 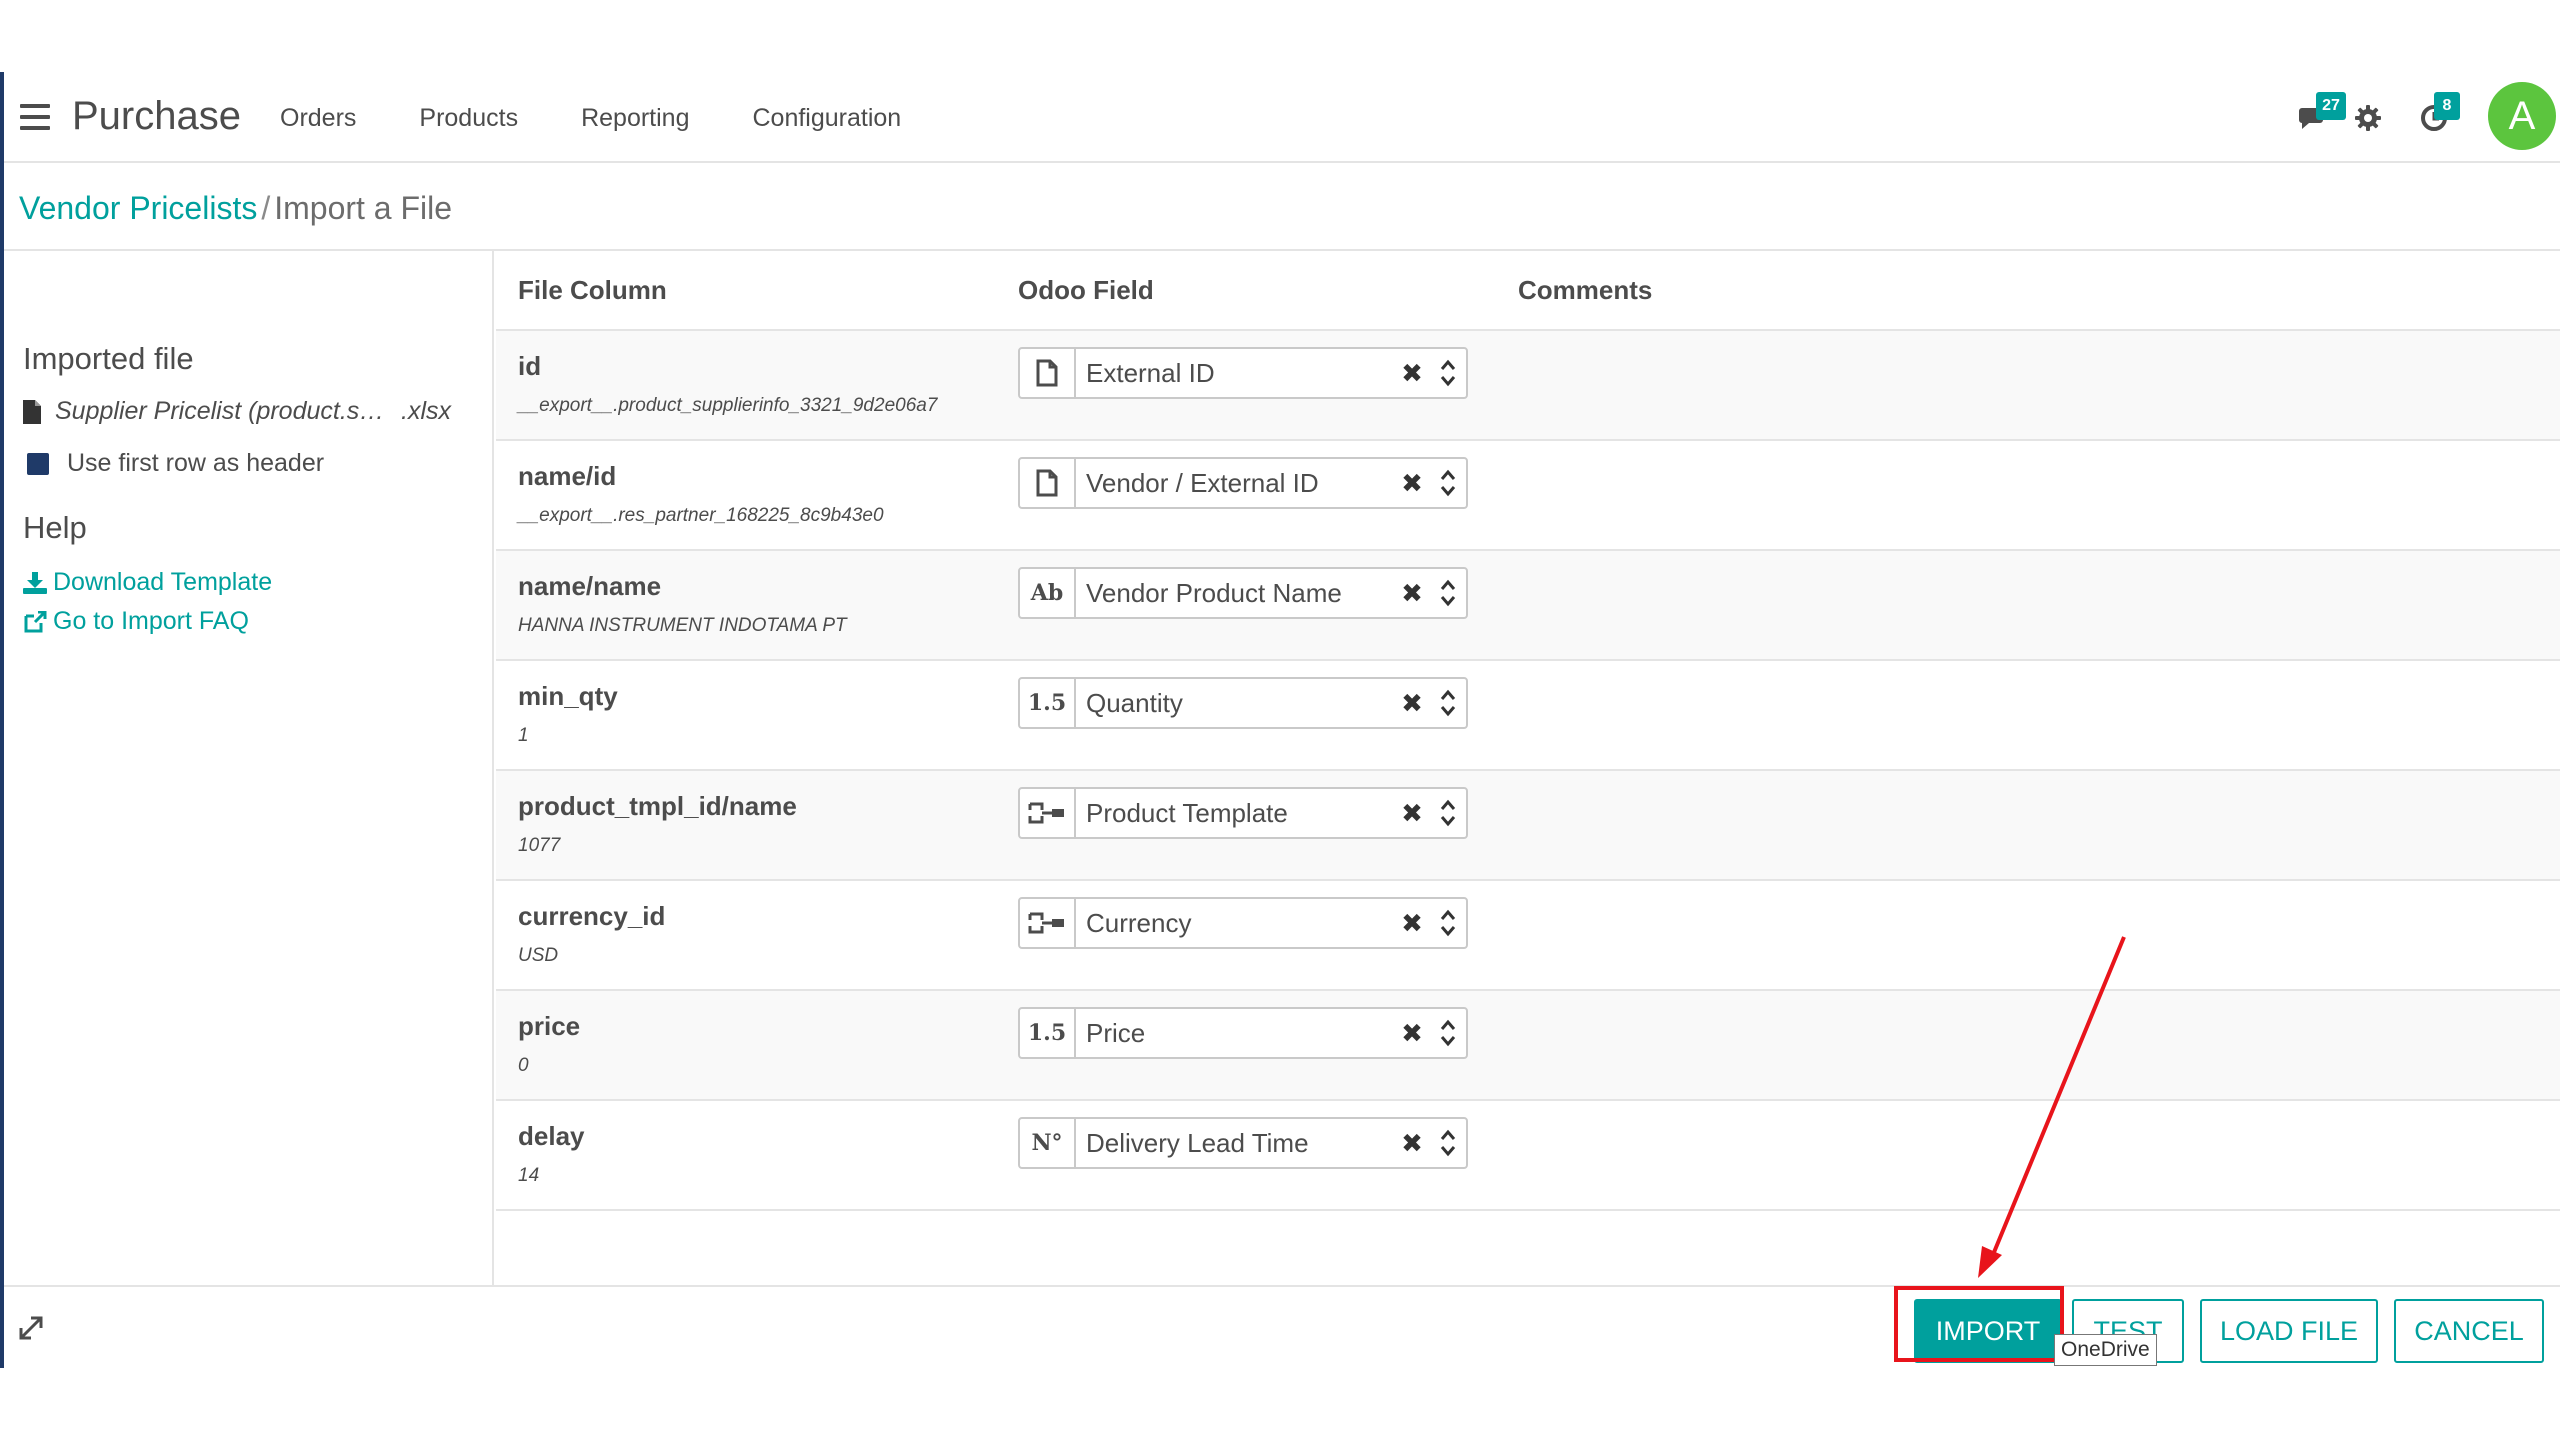 I want to click on odoo-field-select: N° Delivery Lead Time ✖, so click(x=1243, y=1143).